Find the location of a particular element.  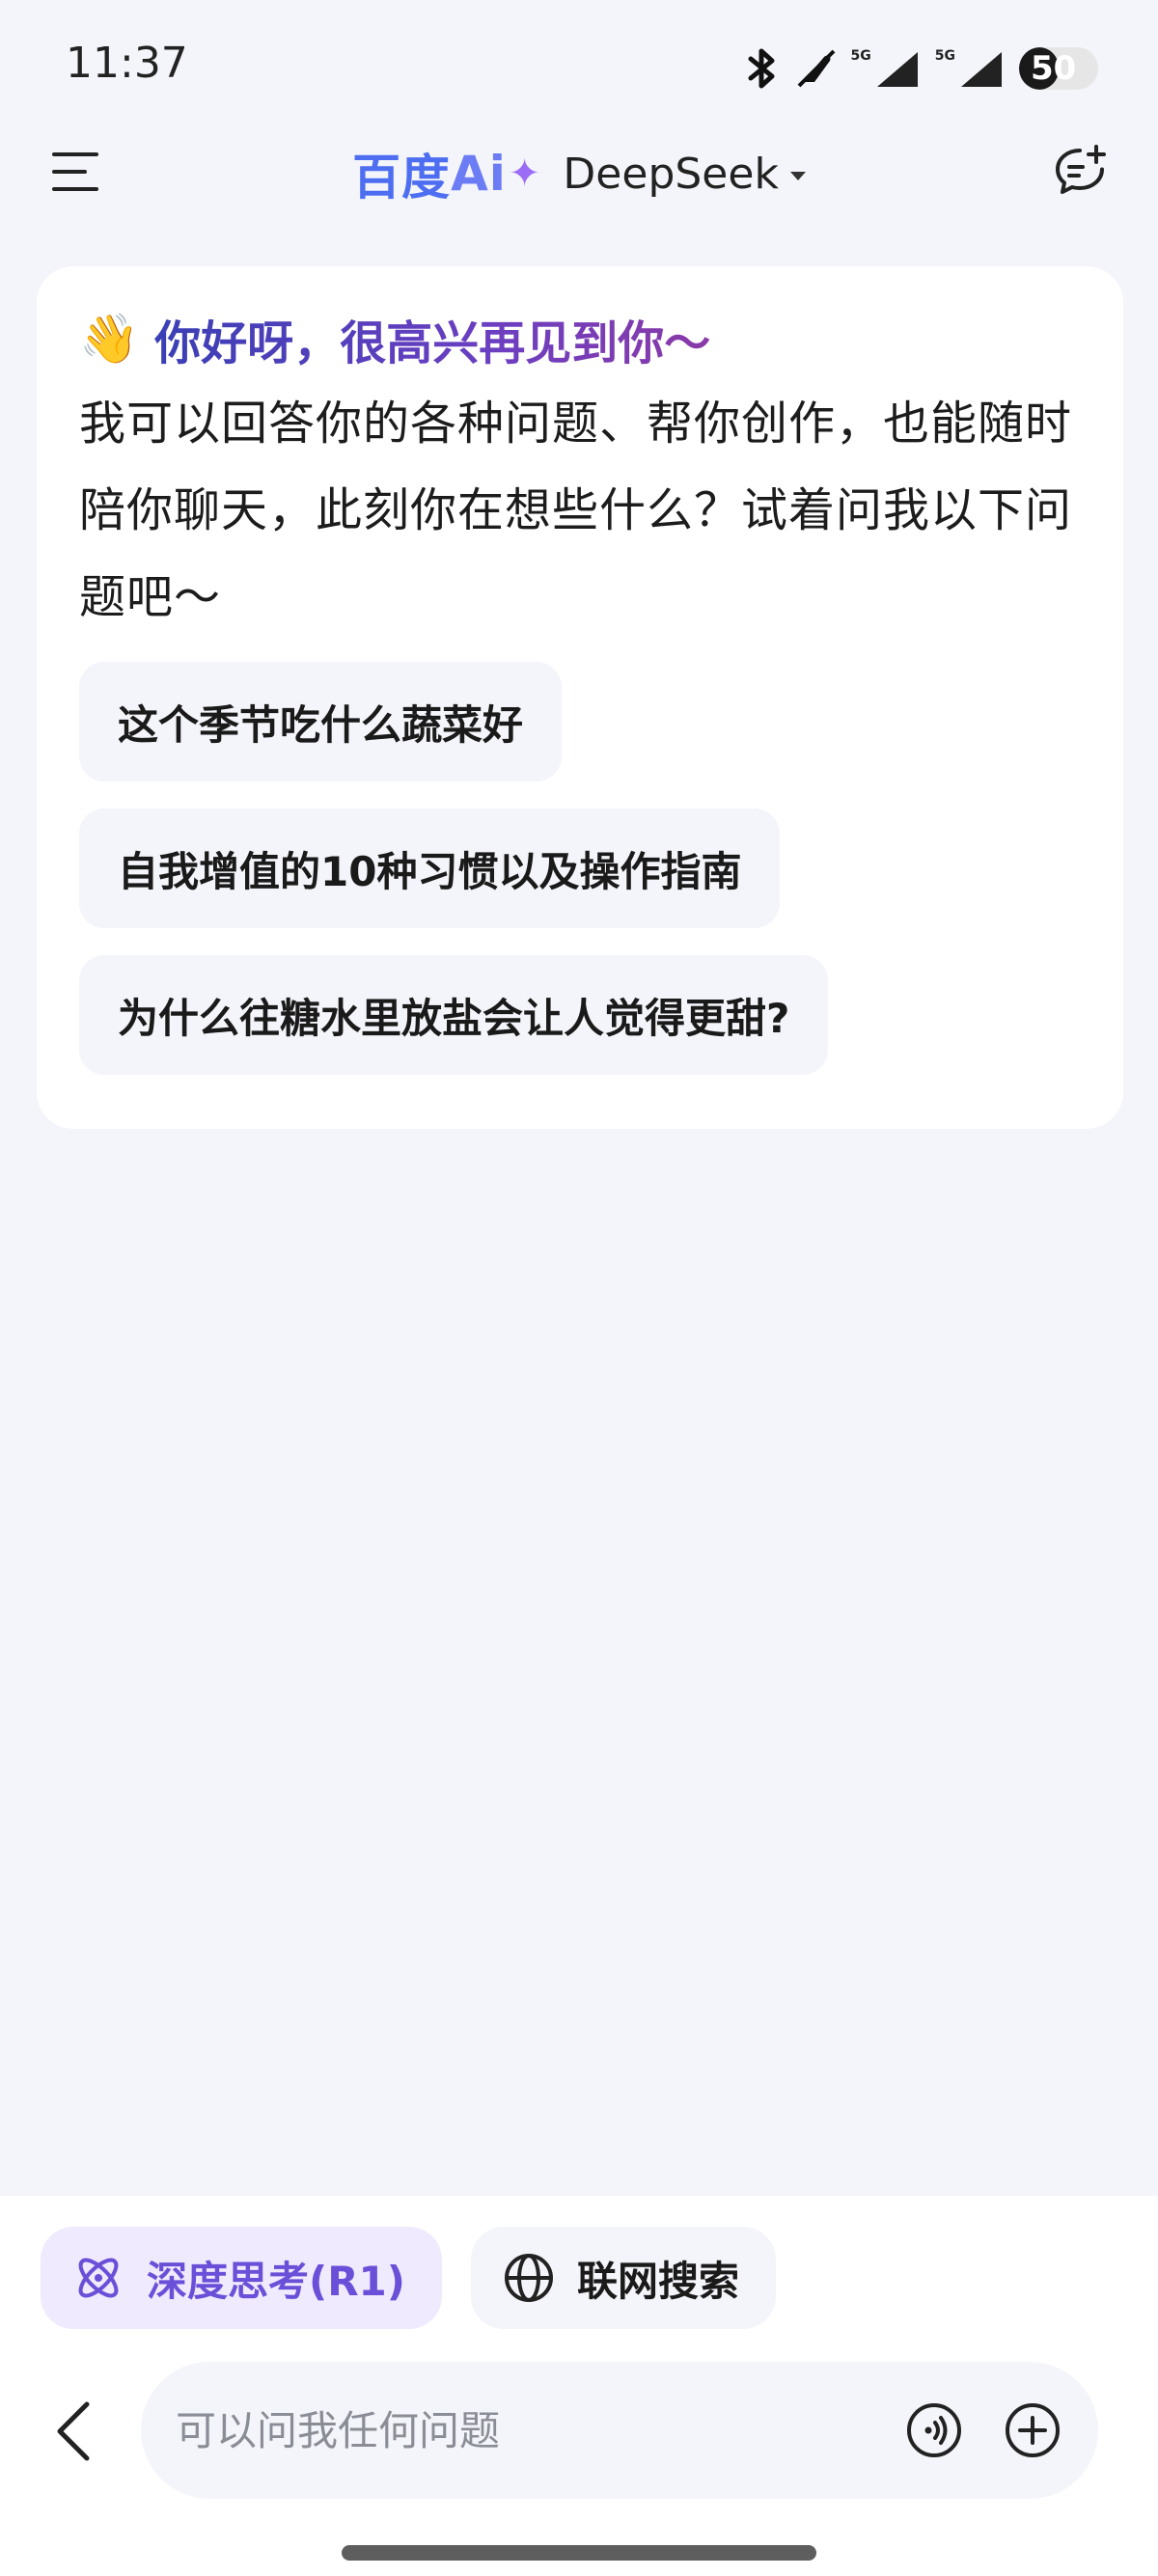

atom-icon is located at coordinates (98, 2278).